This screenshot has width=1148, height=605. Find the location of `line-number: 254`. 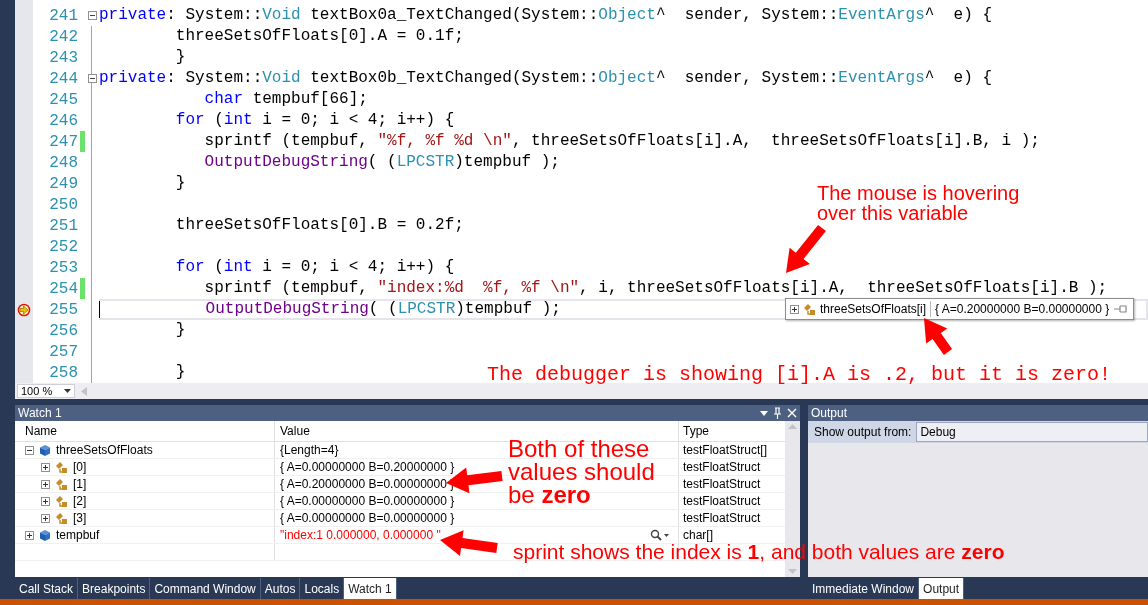

line-number: 254 is located at coordinates (63, 288).